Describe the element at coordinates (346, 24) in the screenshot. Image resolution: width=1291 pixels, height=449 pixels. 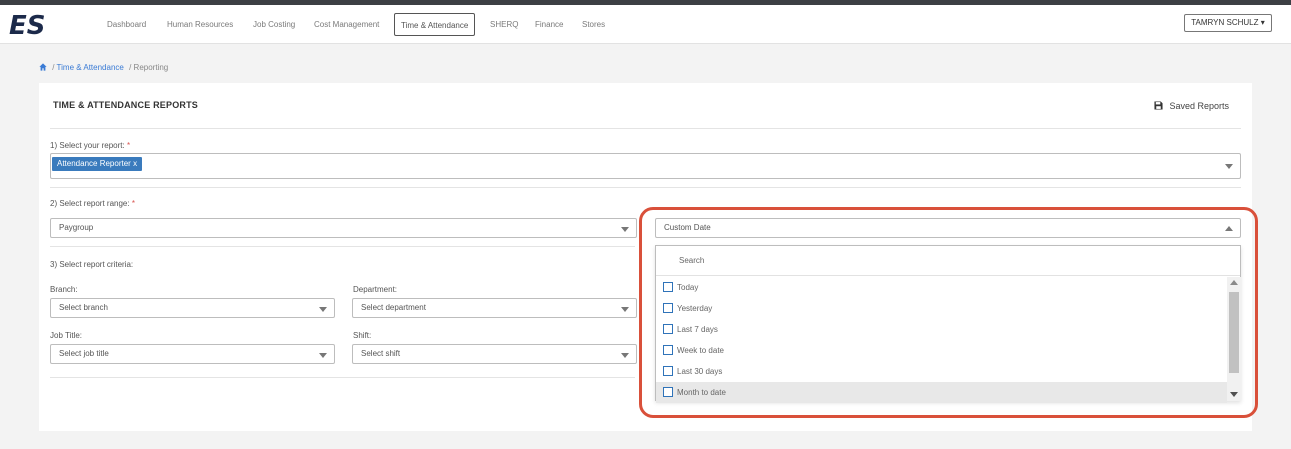
I see `nav-cost-management: Cost Management` at that location.